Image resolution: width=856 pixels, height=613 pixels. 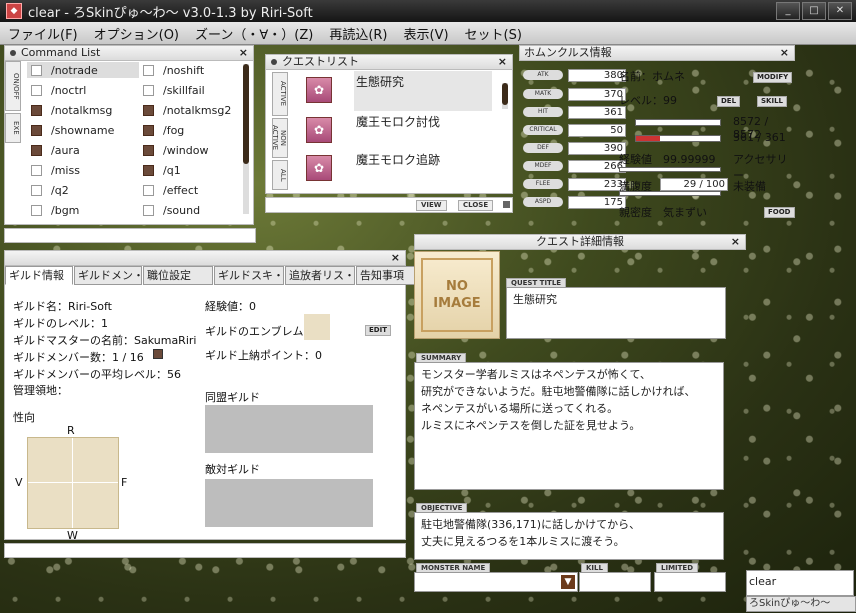 What do you see at coordinates (83, 210) in the screenshot?
I see `command-item: /bgm` at bounding box center [83, 210].